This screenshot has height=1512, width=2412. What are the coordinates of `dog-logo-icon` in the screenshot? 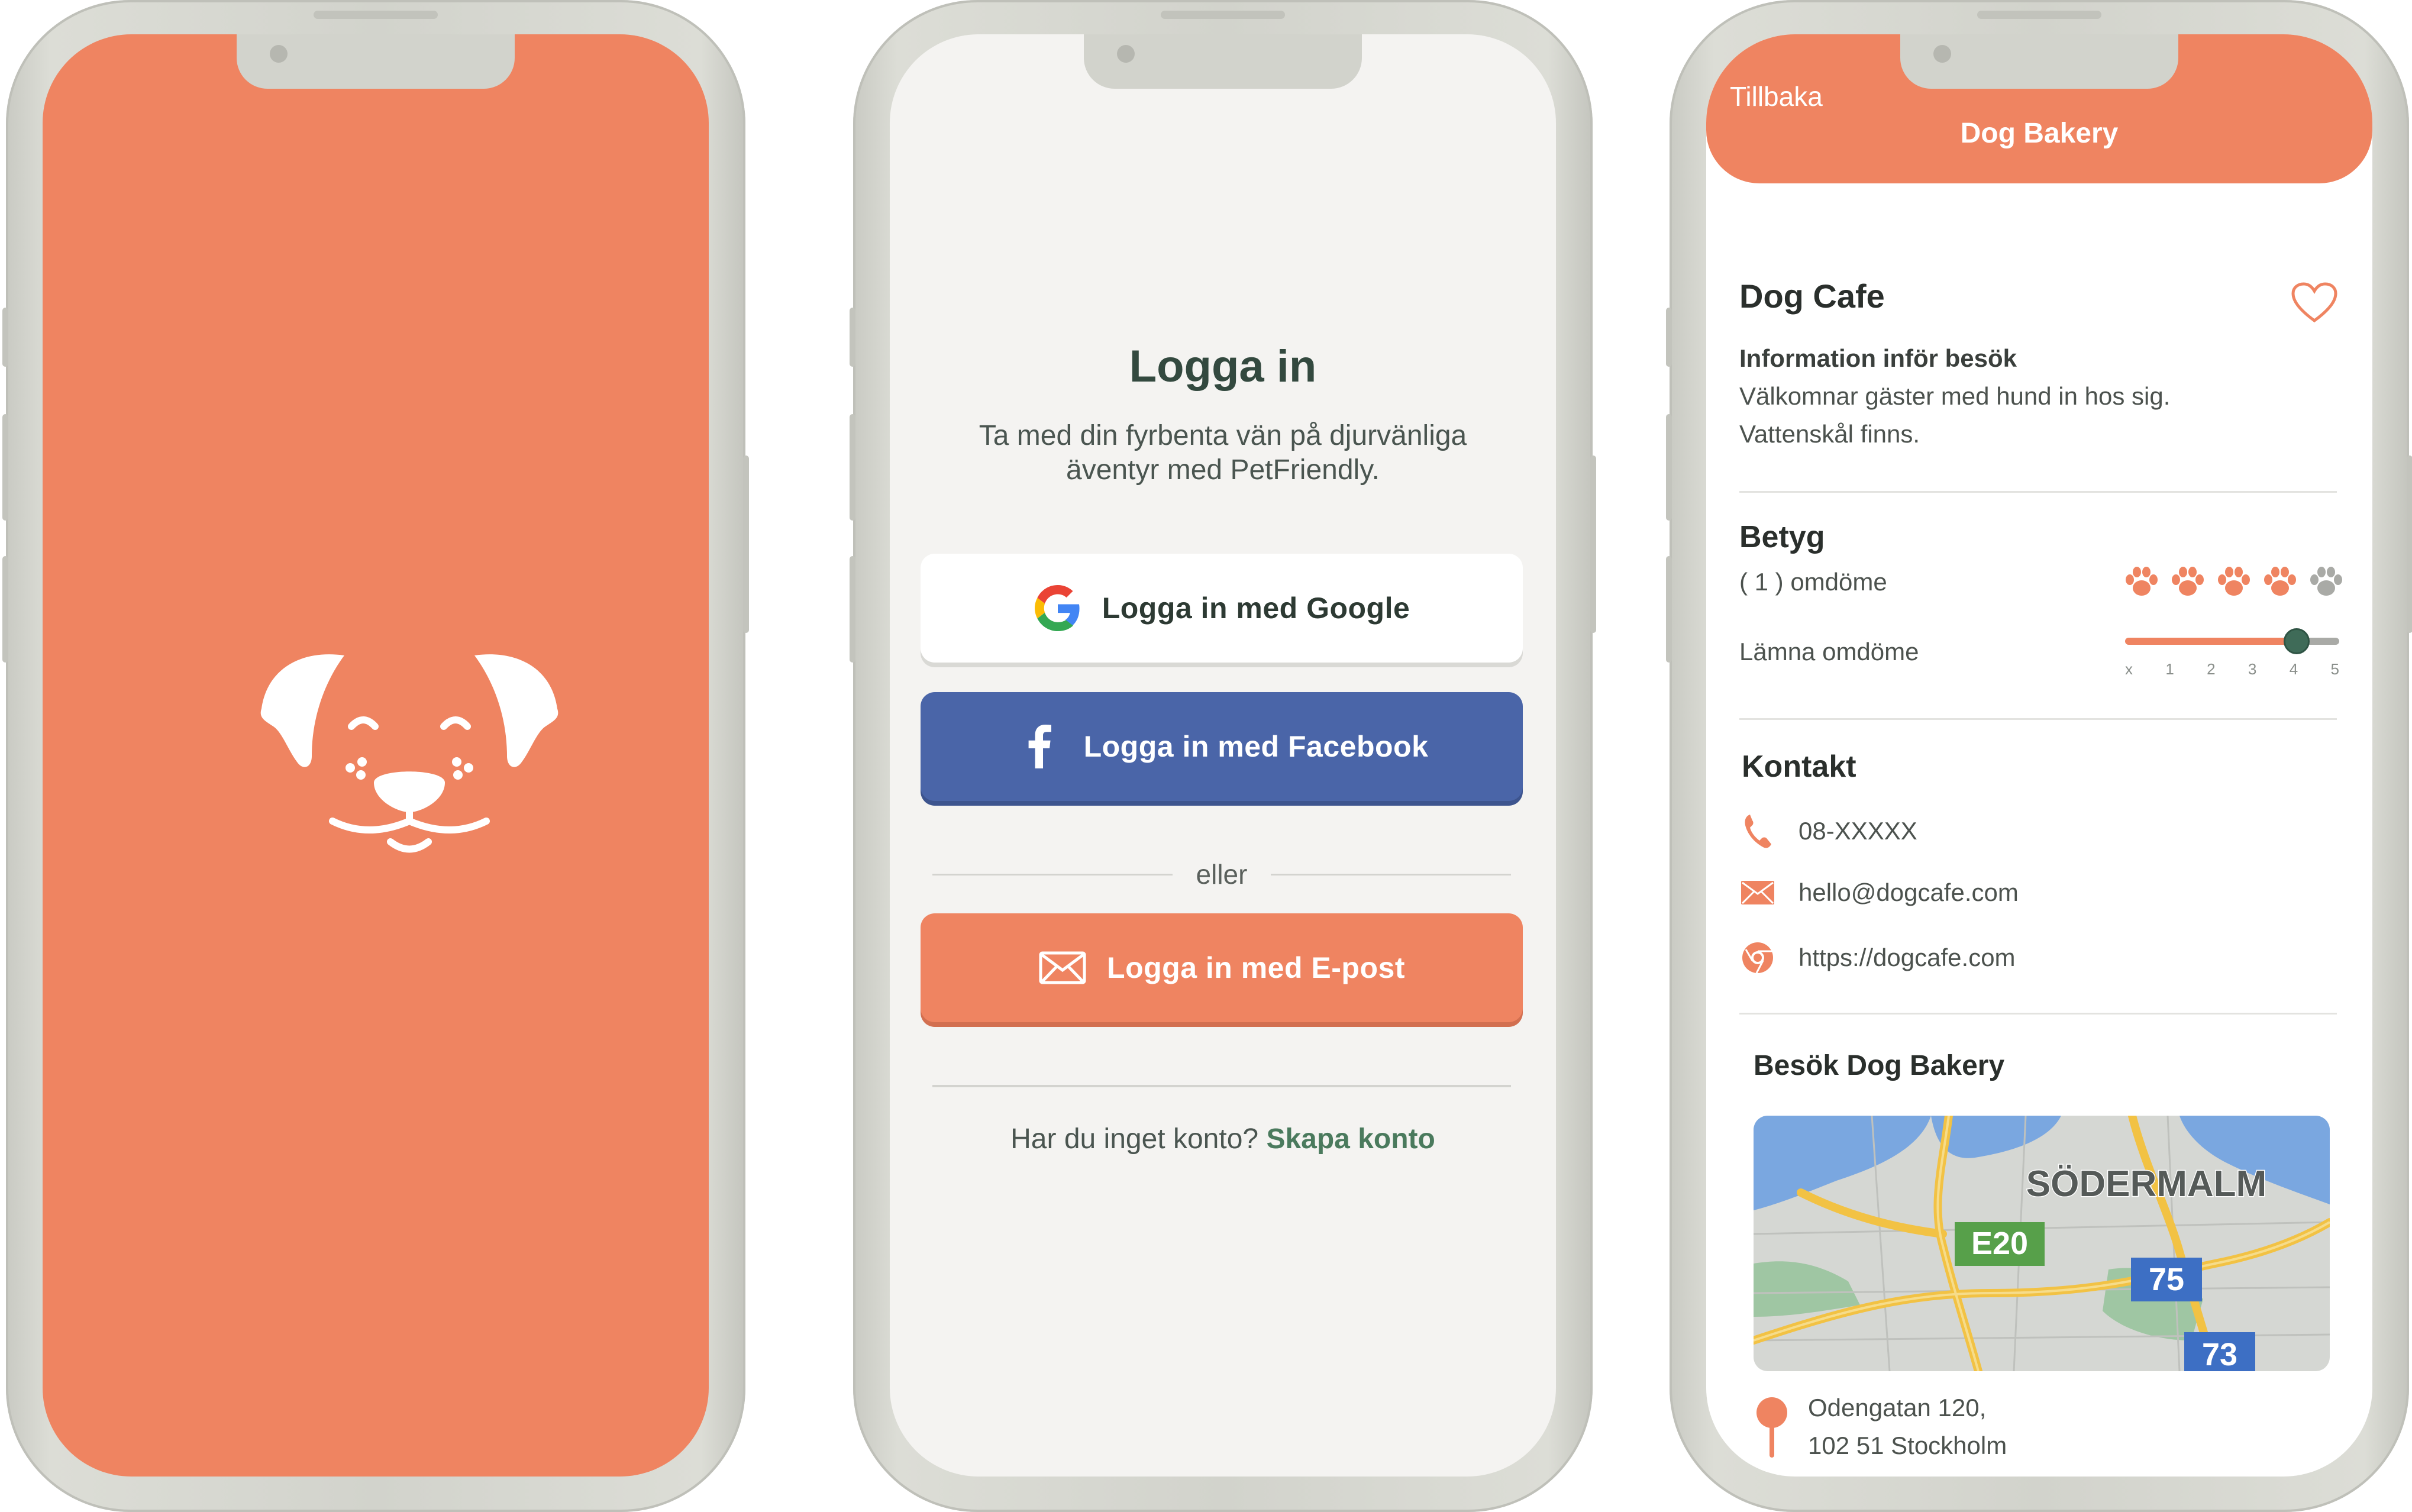 It's located at (409, 753).